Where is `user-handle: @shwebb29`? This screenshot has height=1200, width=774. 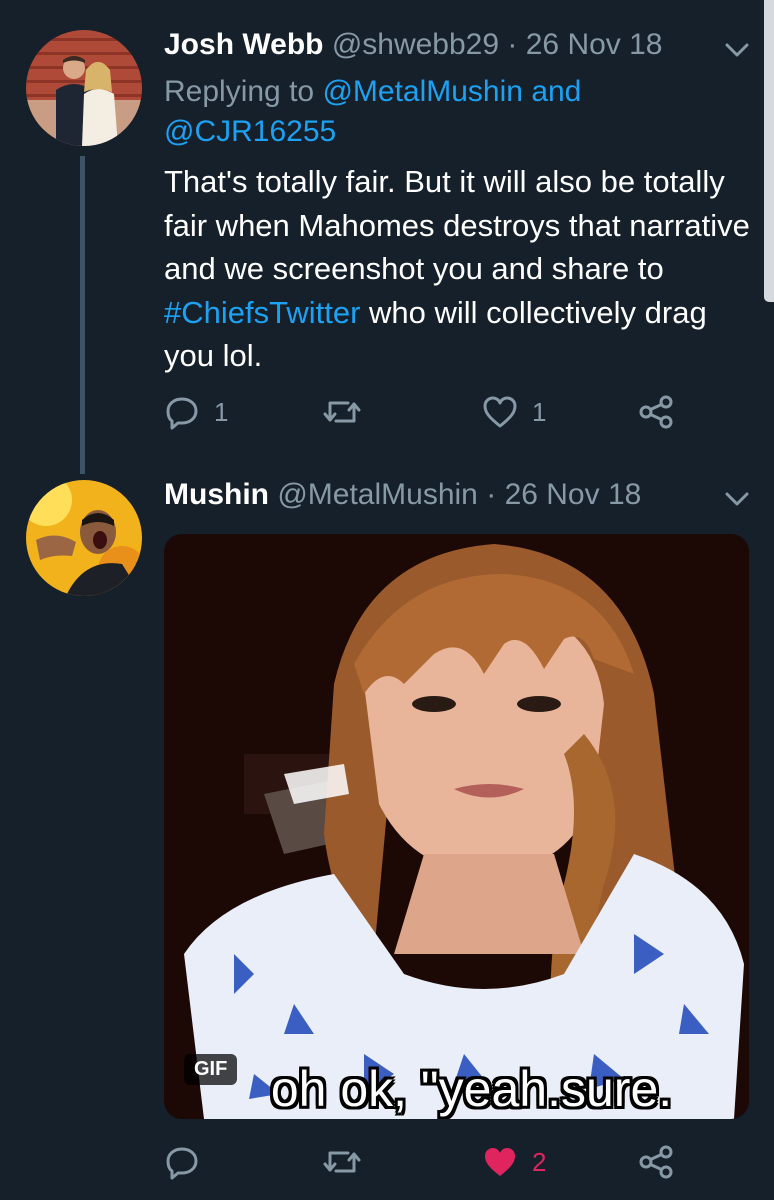
user-handle: @shwebb29 is located at coordinates (415, 44).